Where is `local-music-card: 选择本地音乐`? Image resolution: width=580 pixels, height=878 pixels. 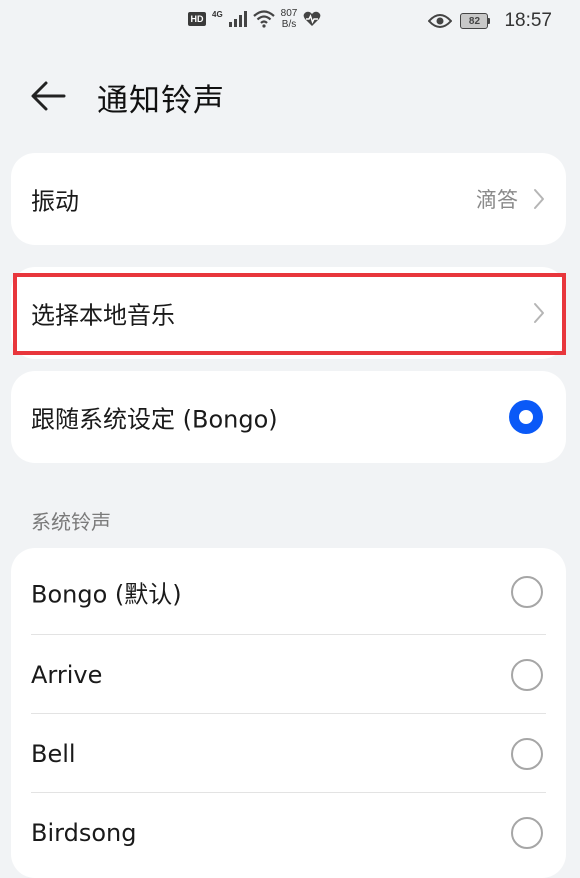
local-music-card: 选择本地音乐 is located at coordinates (288, 313).